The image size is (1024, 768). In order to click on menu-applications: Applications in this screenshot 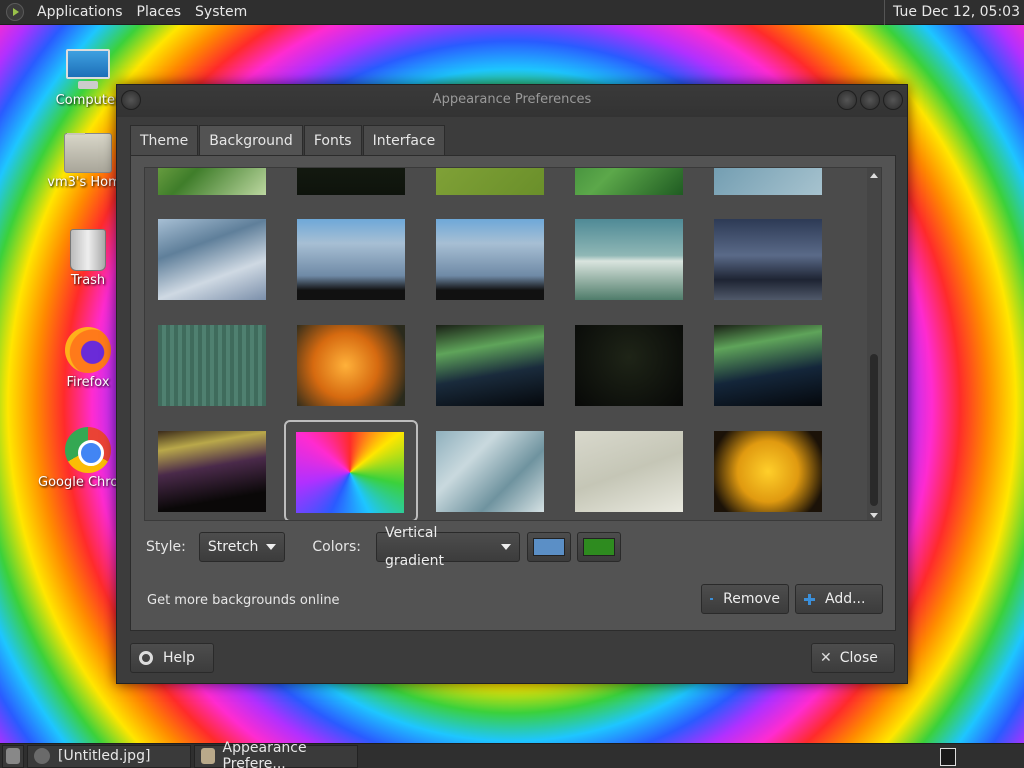, I will do `click(80, 12)`.